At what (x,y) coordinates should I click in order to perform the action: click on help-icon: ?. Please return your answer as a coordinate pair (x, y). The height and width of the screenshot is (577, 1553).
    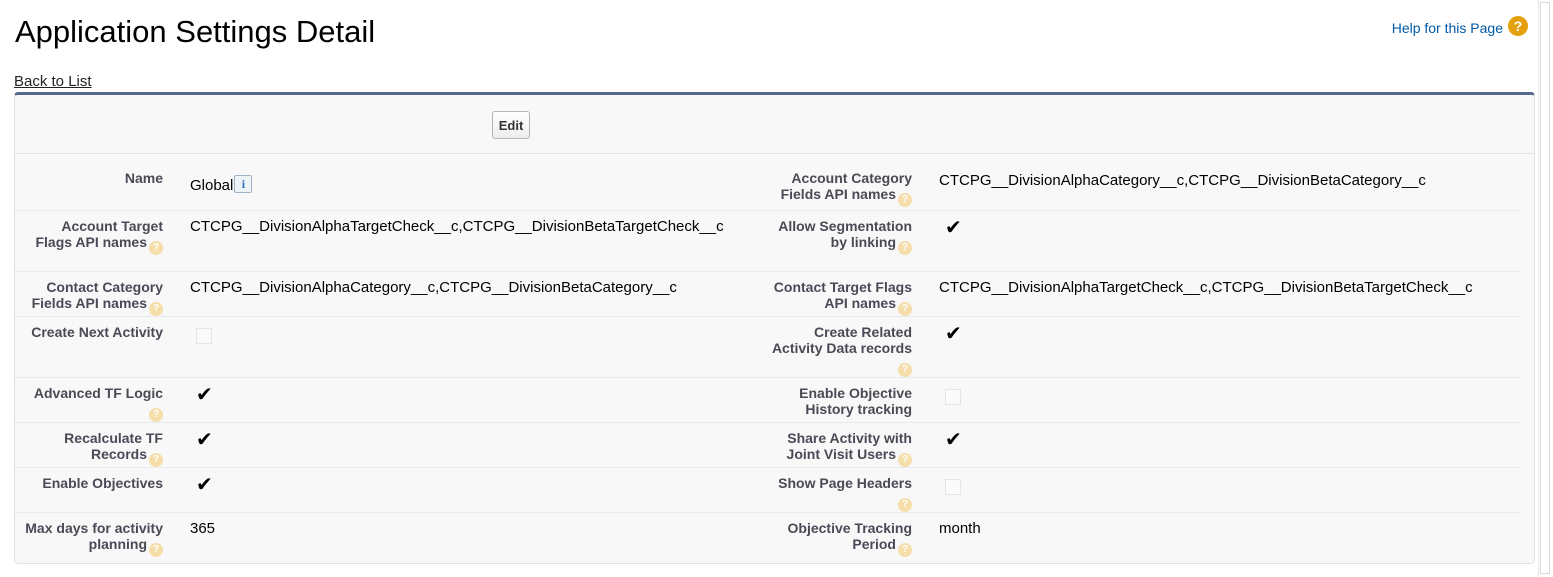
    Looking at the image, I should click on (1518, 26).